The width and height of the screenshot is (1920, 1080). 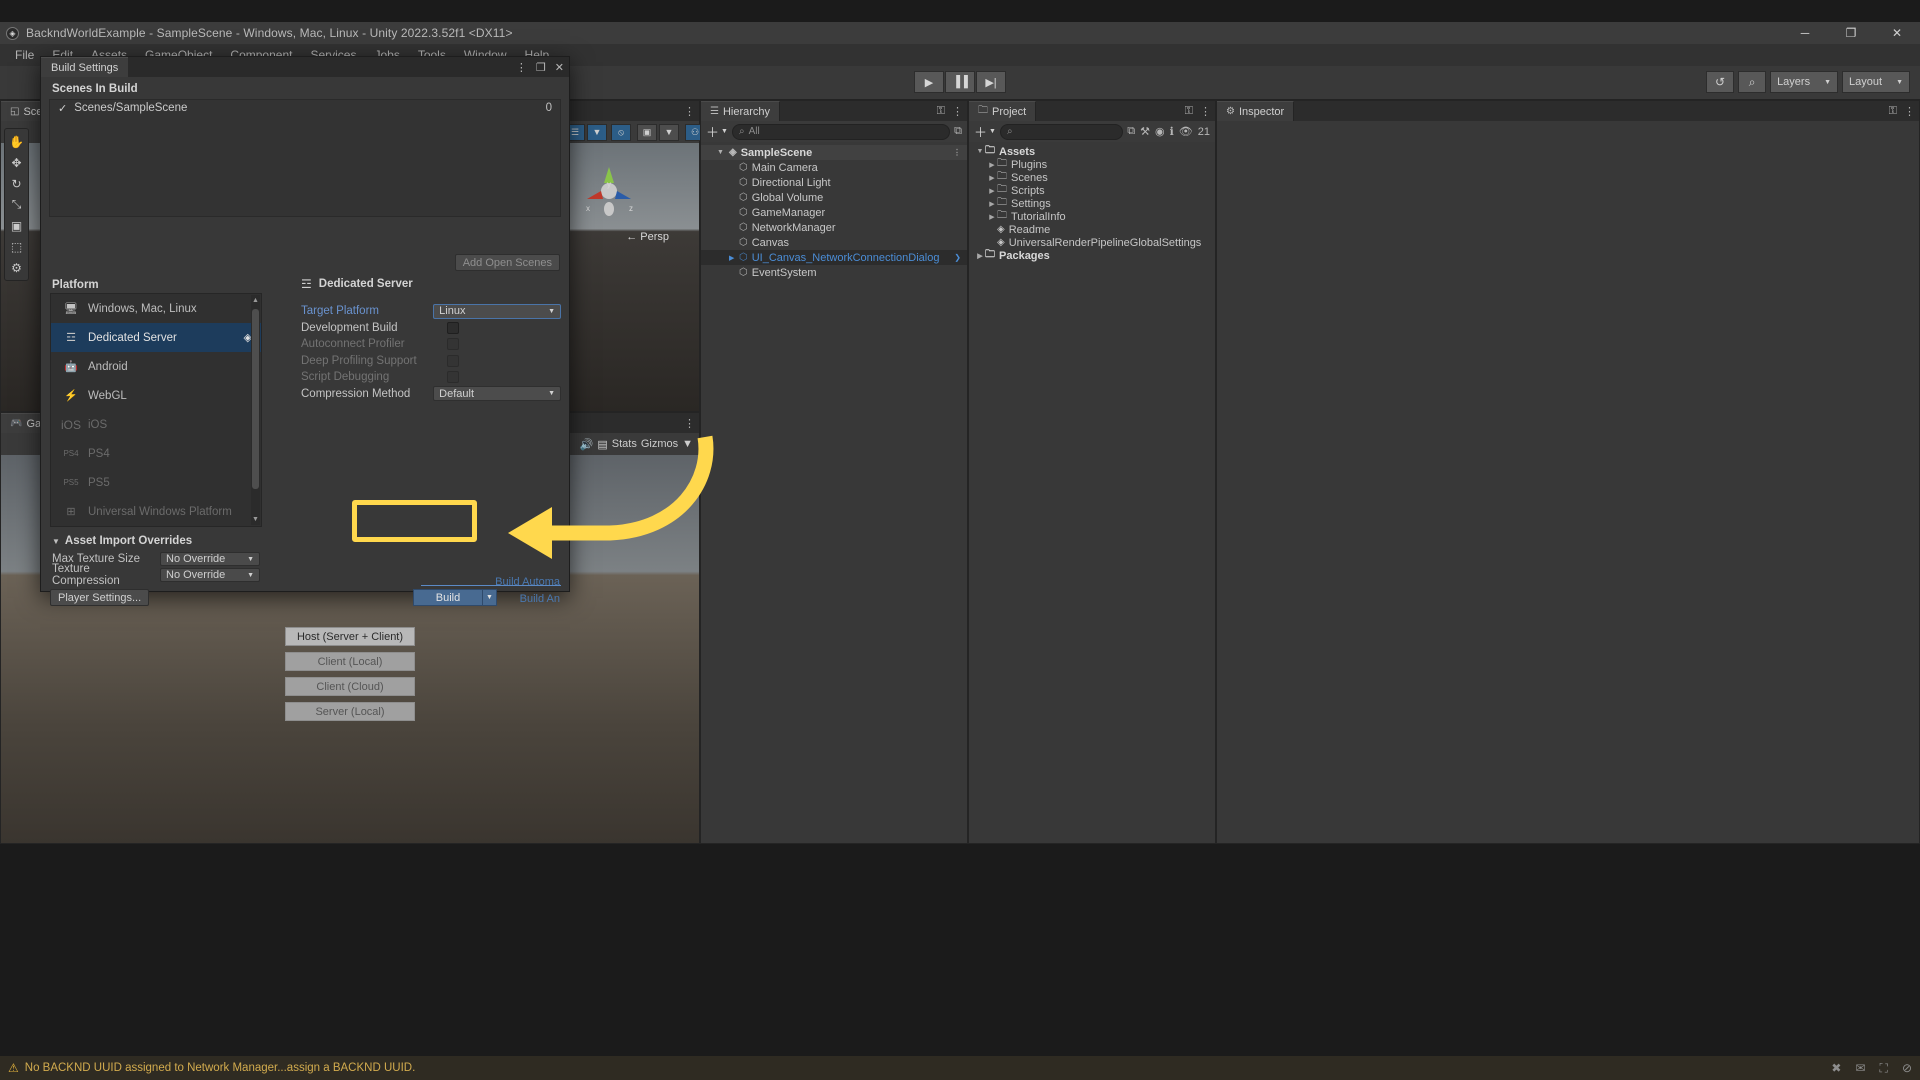 What do you see at coordinates (540, 599) in the screenshot?
I see `build-and-run-label: Build An` at bounding box center [540, 599].